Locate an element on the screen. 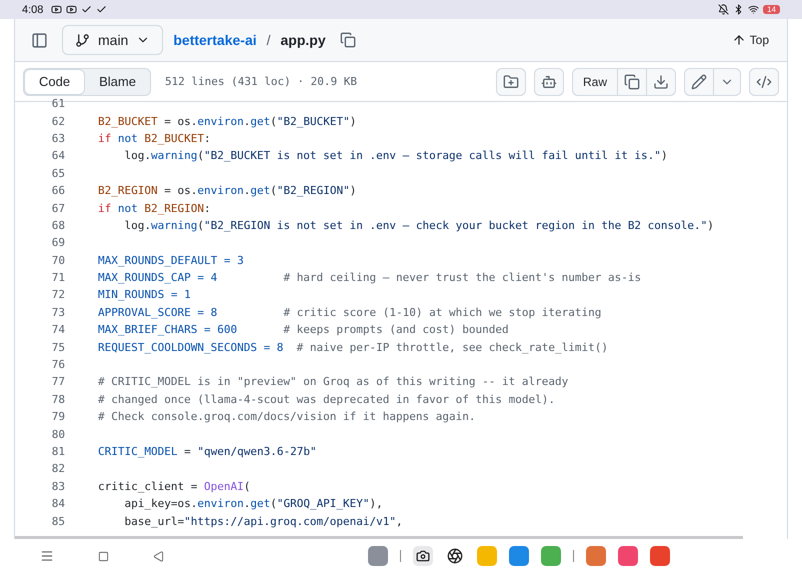  view-tab: Code is located at coordinates (55, 81).